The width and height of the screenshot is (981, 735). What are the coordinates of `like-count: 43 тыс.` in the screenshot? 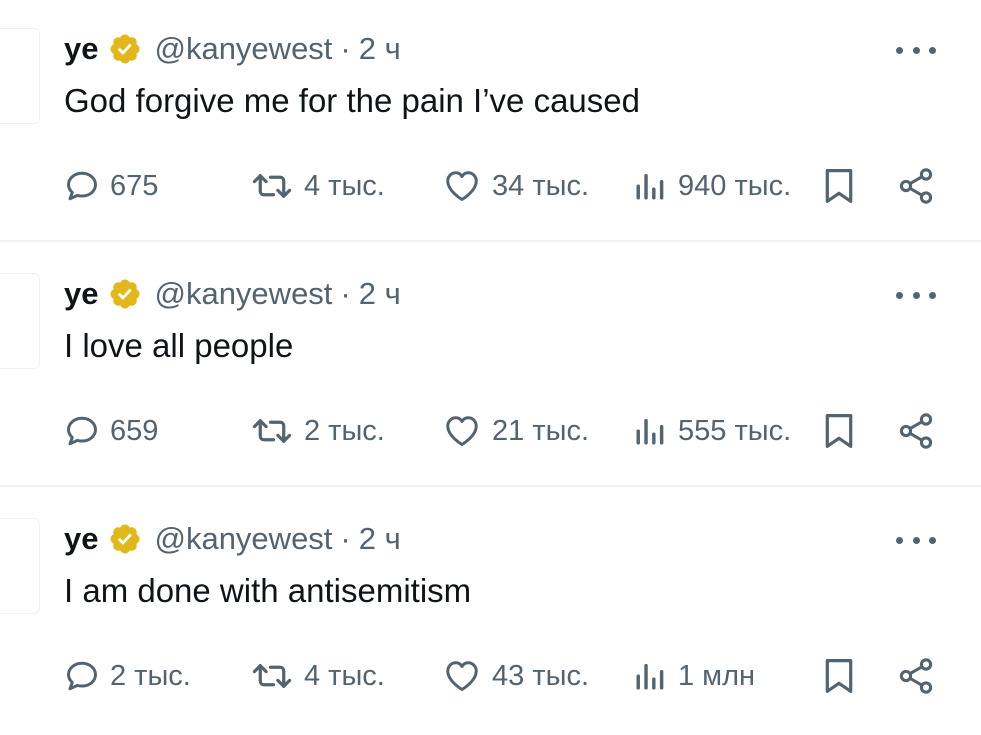 It's located at (540, 675).